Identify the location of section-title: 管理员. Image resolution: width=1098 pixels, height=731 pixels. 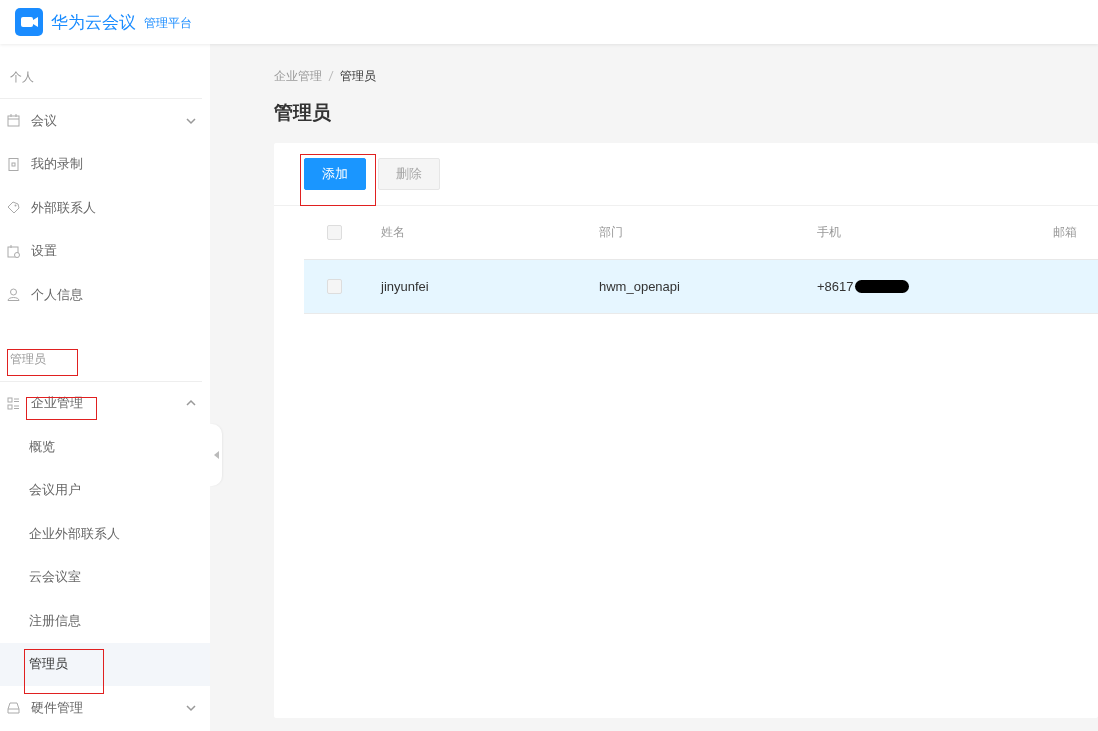
(28, 359).